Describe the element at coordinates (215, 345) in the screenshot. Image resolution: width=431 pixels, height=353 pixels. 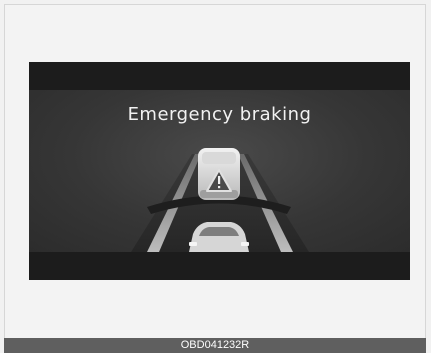
I see `figure-code-label: OBD041232R` at that location.